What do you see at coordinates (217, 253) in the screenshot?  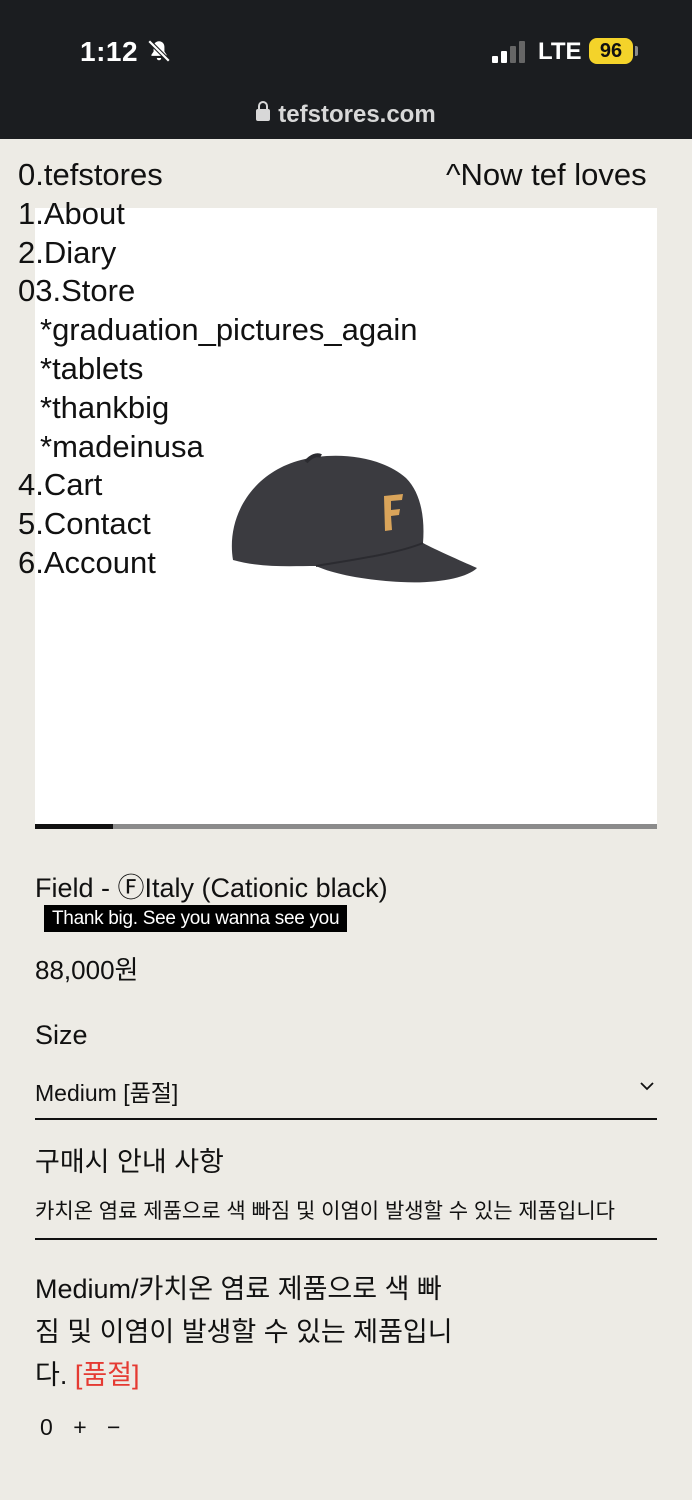 I see `nav-item: 2.Diary` at bounding box center [217, 253].